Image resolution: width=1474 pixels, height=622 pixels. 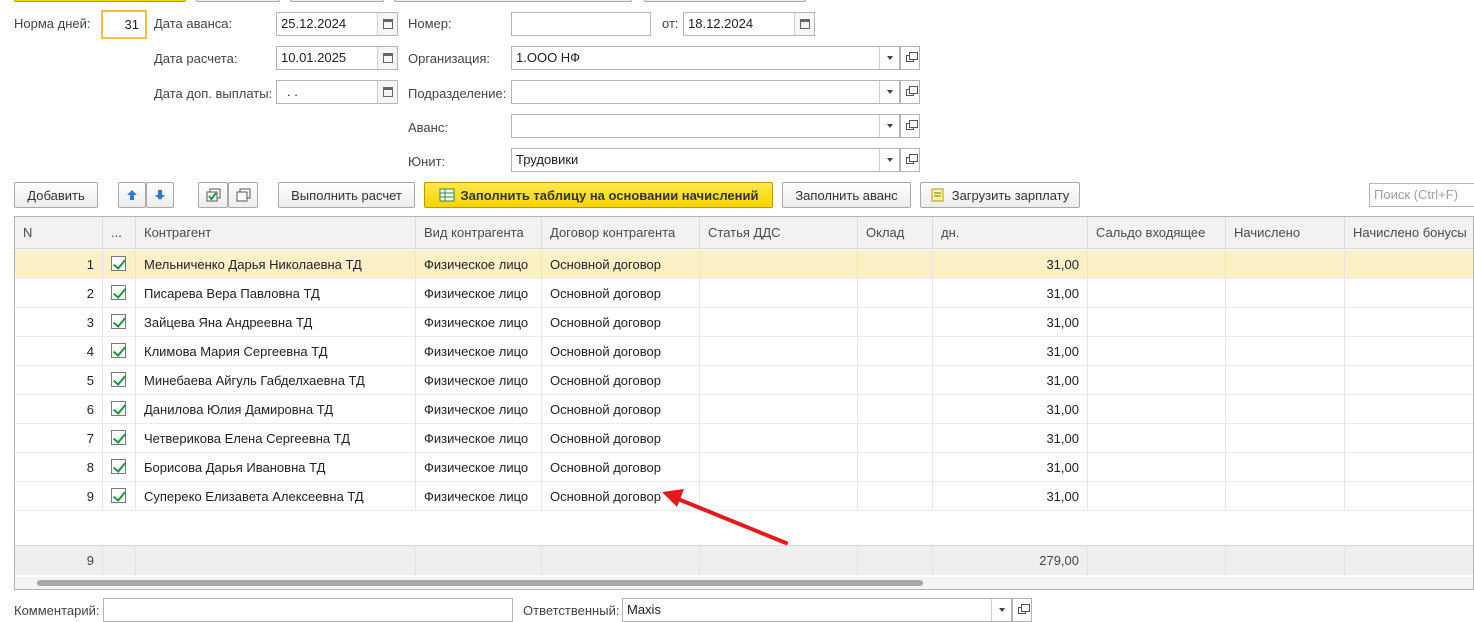 What do you see at coordinates (132, 195) in the screenshot?
I see `move-up-button` at bounding box center [132, 195].